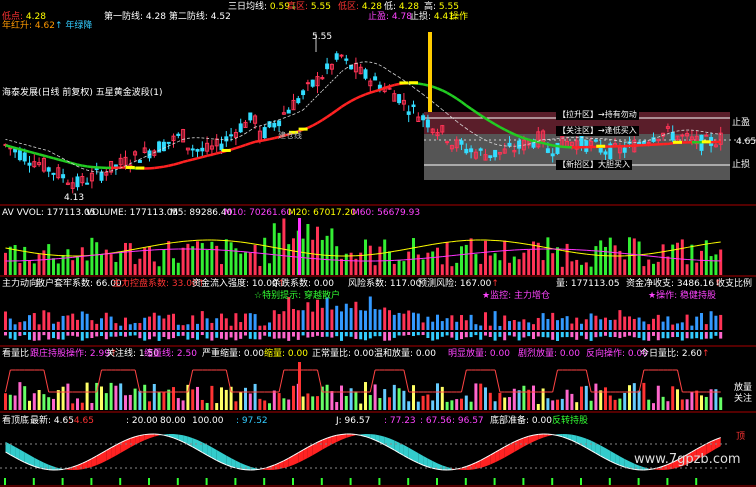 This screenshot has height=487, width=756. What do you see at coordinates (677, 142) in the screenshot?
I see `signal-marker` at bounding box center [677, 142].